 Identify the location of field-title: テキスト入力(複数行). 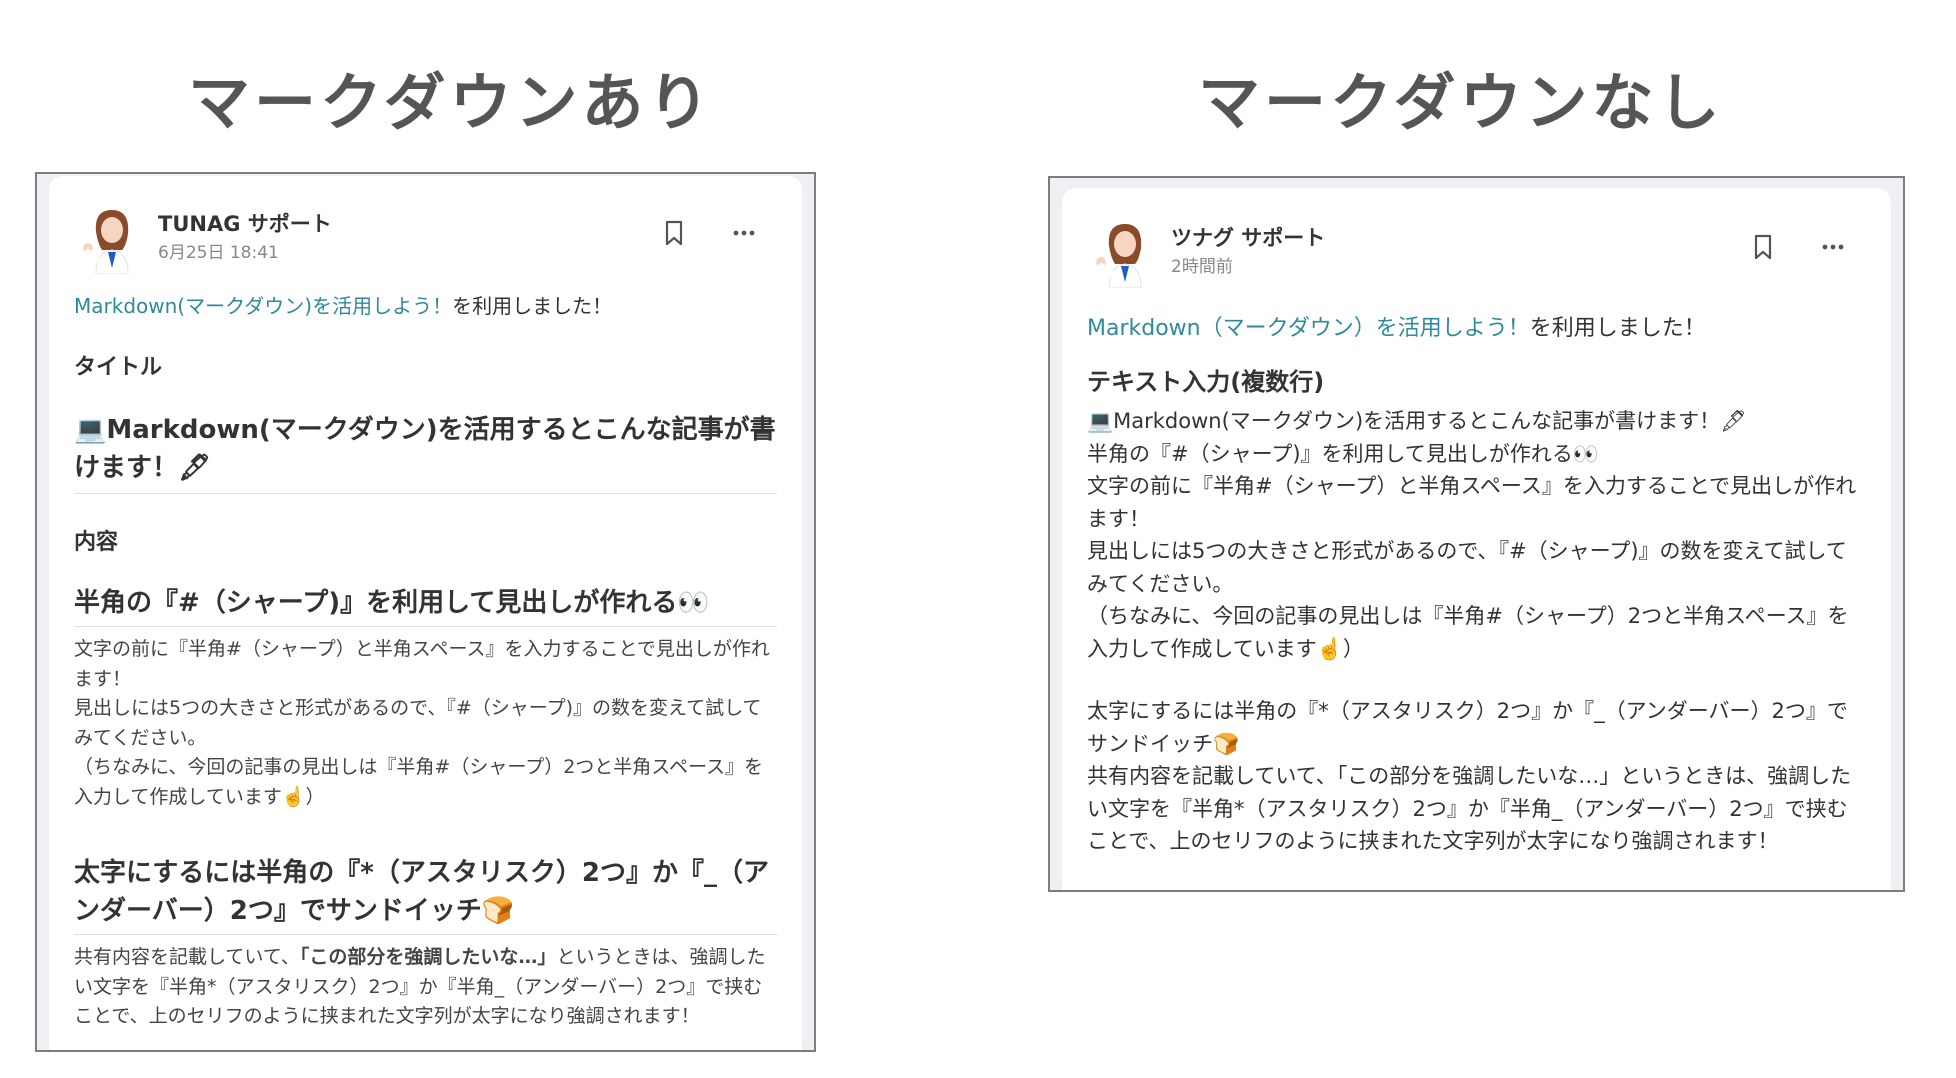
(1206, 382).